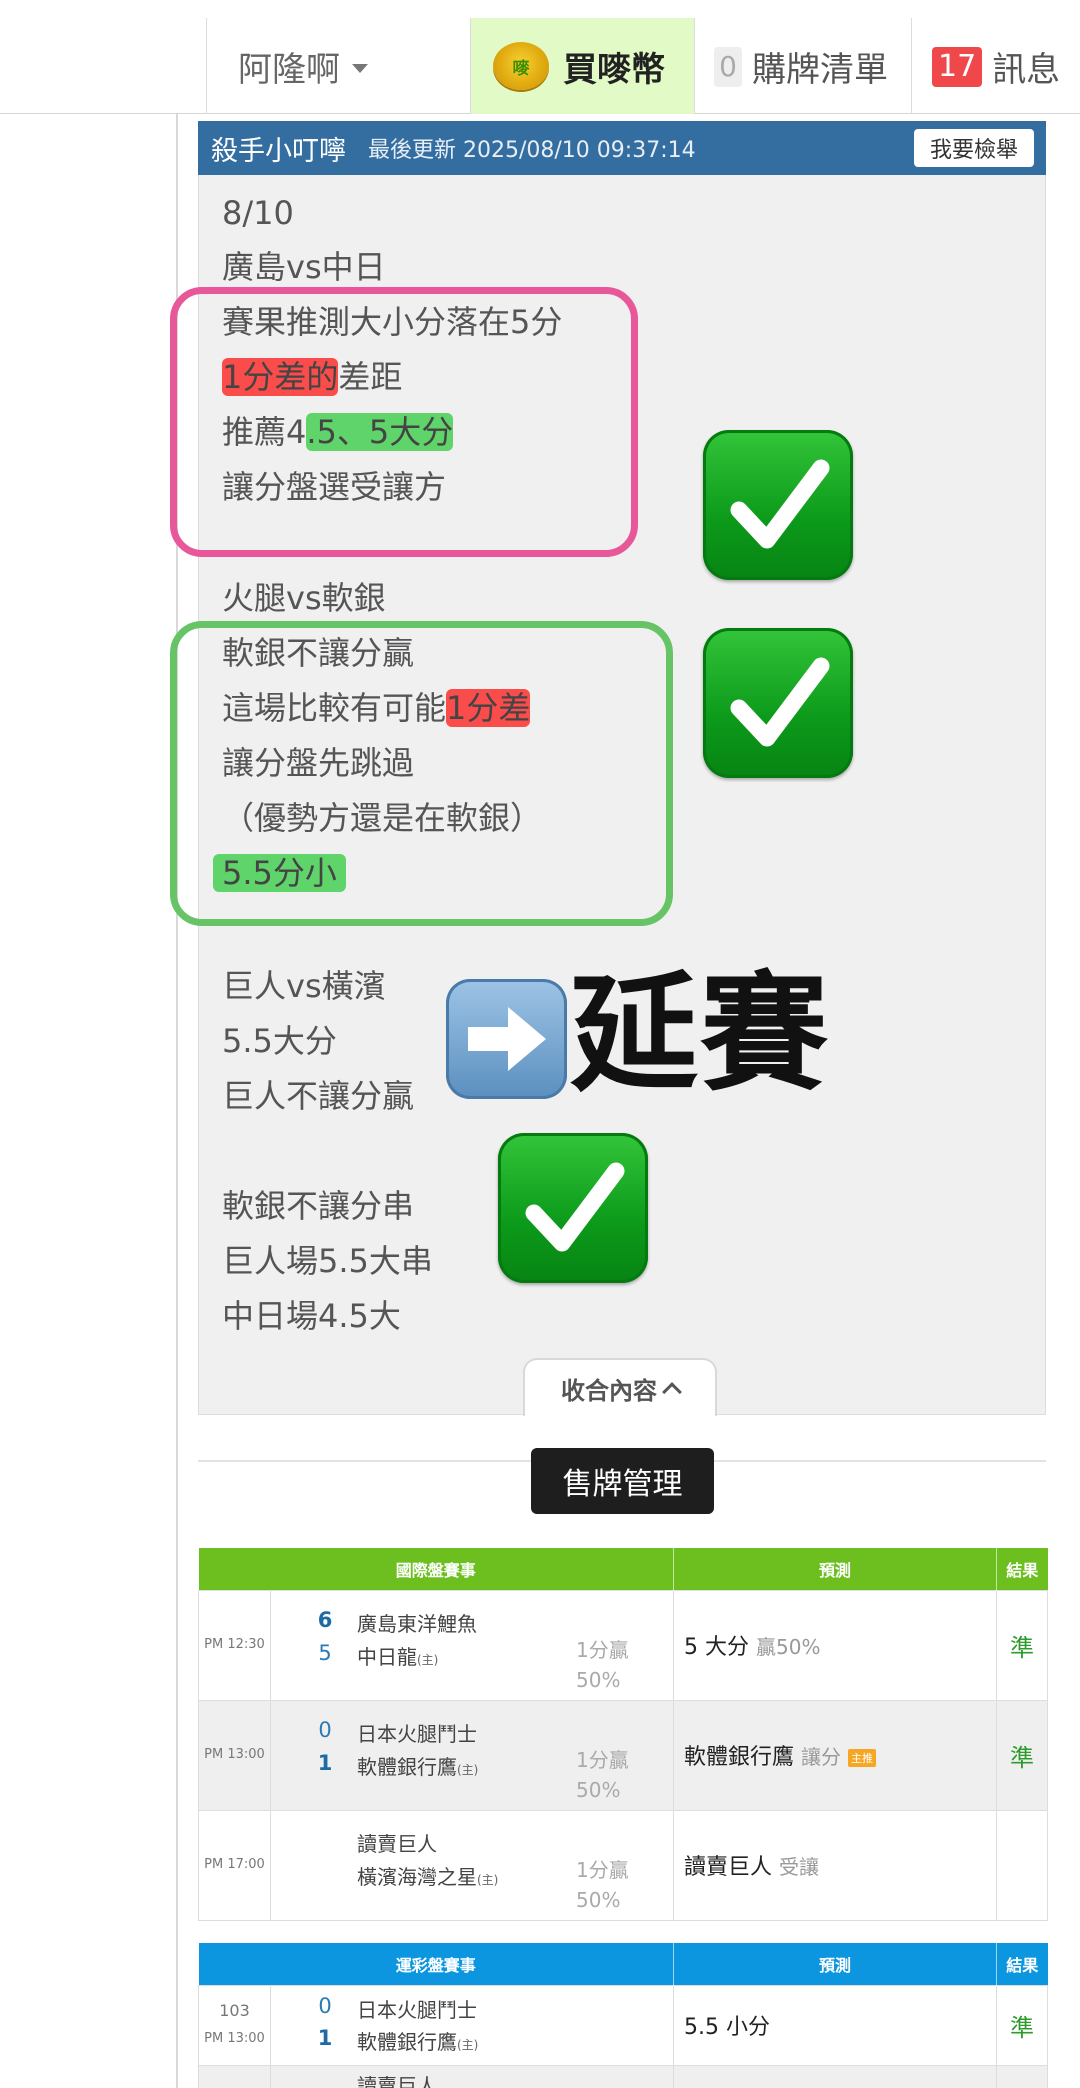  Describe the element at coordinates (311, 1316) in the screenshot. I see `post-line: 中日場4.5大` at that location.